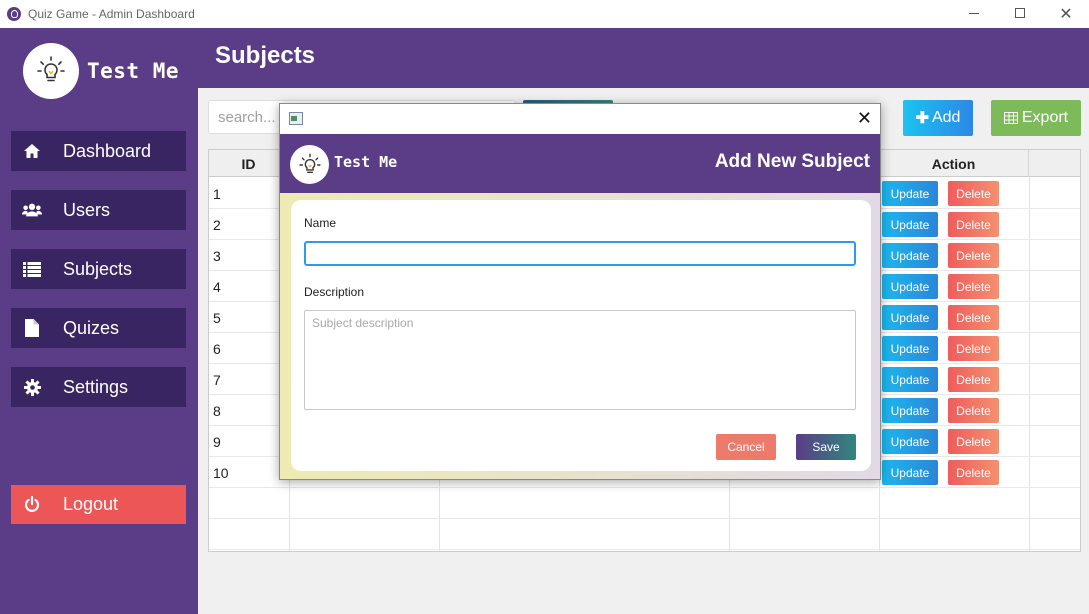 The width and height of the screenshot is (1089, 614). What do you see at coordinates (954, 163) in the screenshot?
I see `column-header-action: Action` at bounding box center [954, 163].